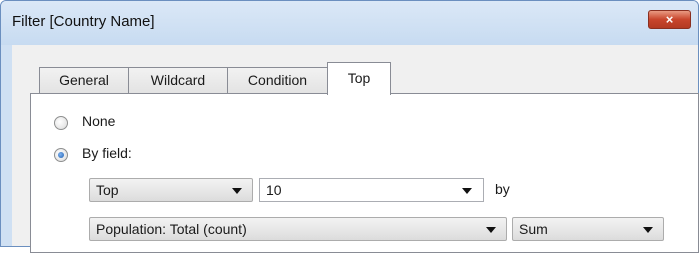 The image size is (699, 253). Describe the element at coordinates (533, 229) in the screenshot. I see `aggregation-value: Sum` at that location.